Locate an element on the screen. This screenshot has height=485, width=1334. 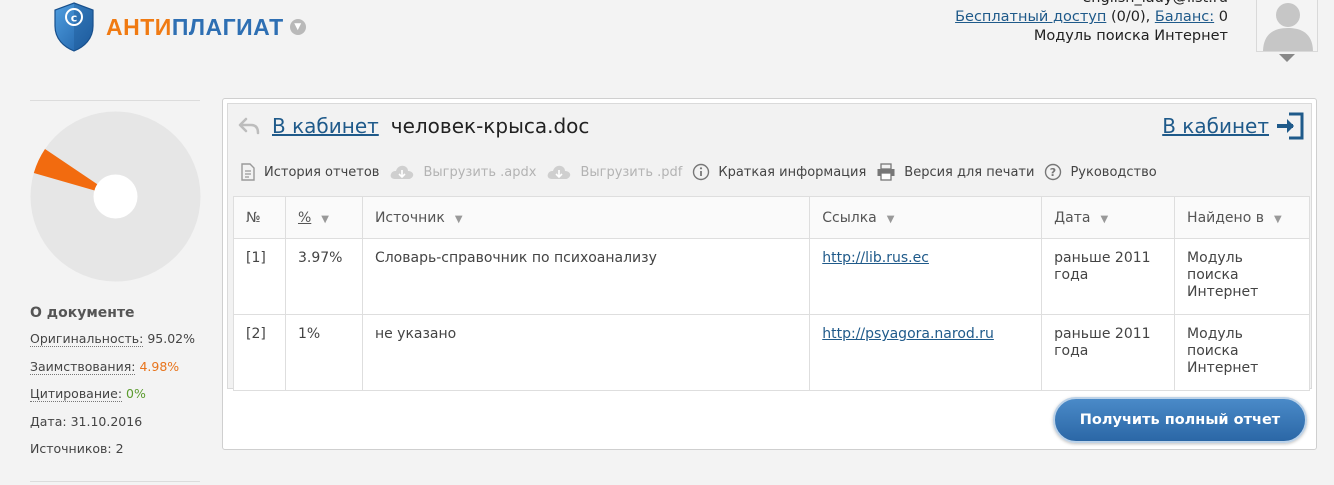
row-source: не указано is located at coordinates (586, 352).